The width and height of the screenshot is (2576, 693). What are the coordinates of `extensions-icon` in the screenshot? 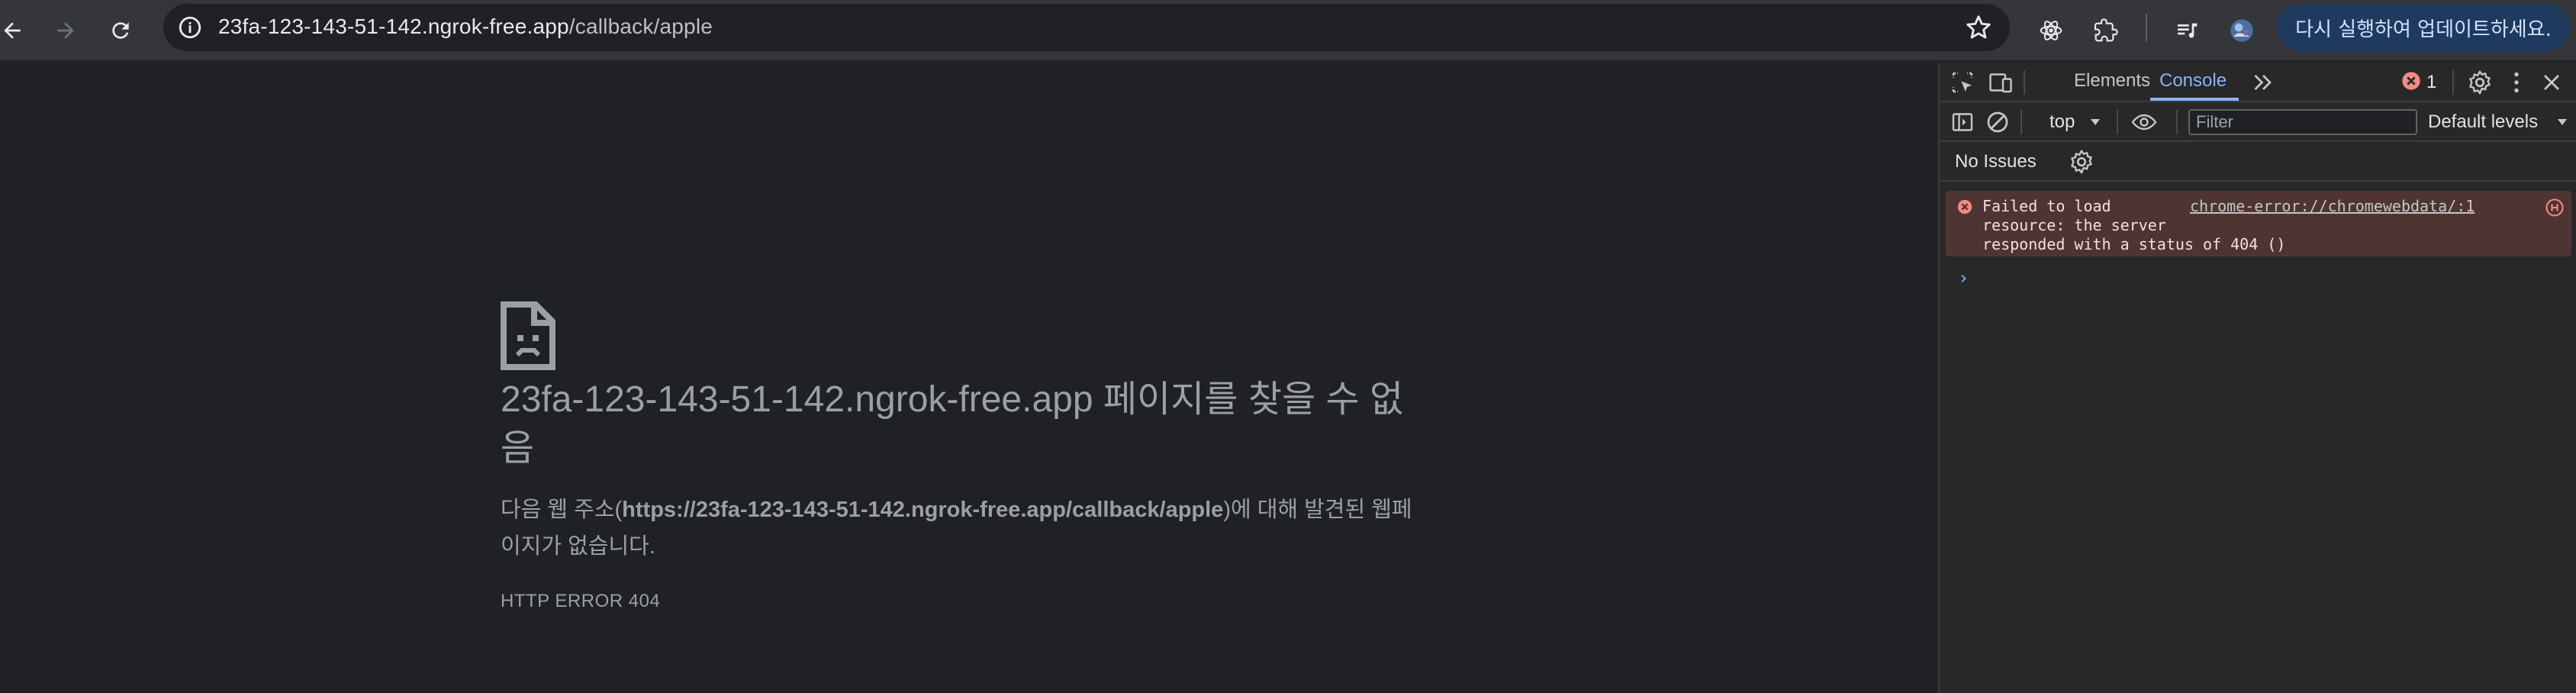 It's located at (2106, 30).